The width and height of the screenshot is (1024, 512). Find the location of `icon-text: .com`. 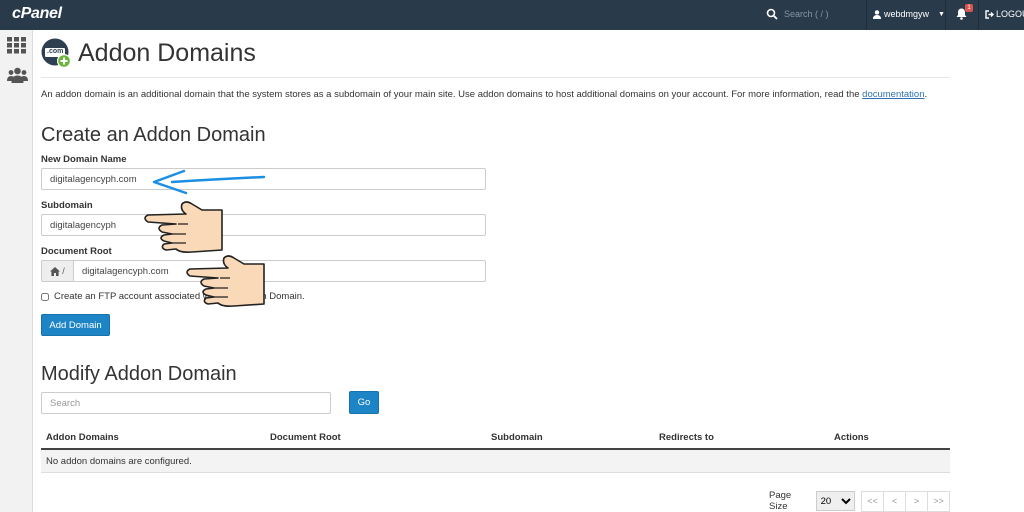

icon-text: .com is located at coordinates (55, 51).